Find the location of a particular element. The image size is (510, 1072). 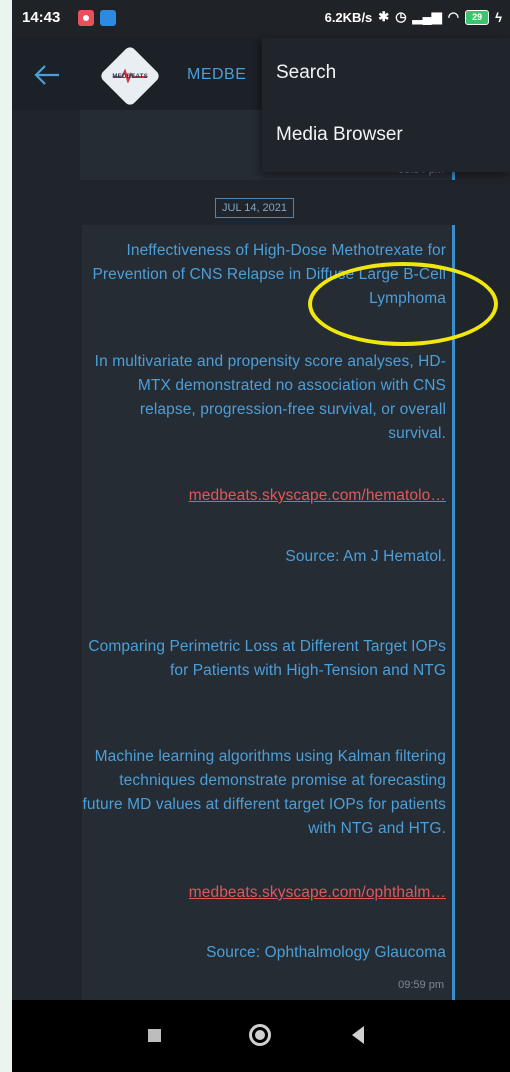

gallery-notification-icon is located at coordinates (108, 18).